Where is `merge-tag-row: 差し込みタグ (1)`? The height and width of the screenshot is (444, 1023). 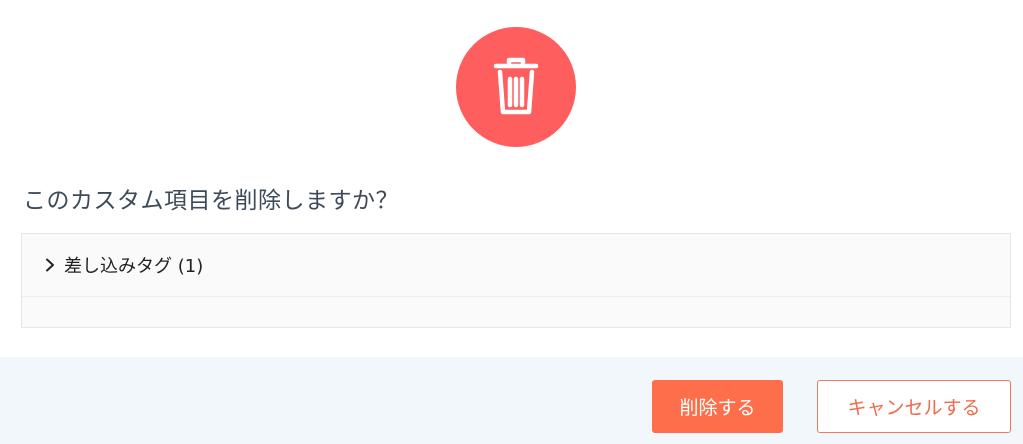 merge-tag-row: 差し込みタグ (1) is located at coordinates (516, 265).